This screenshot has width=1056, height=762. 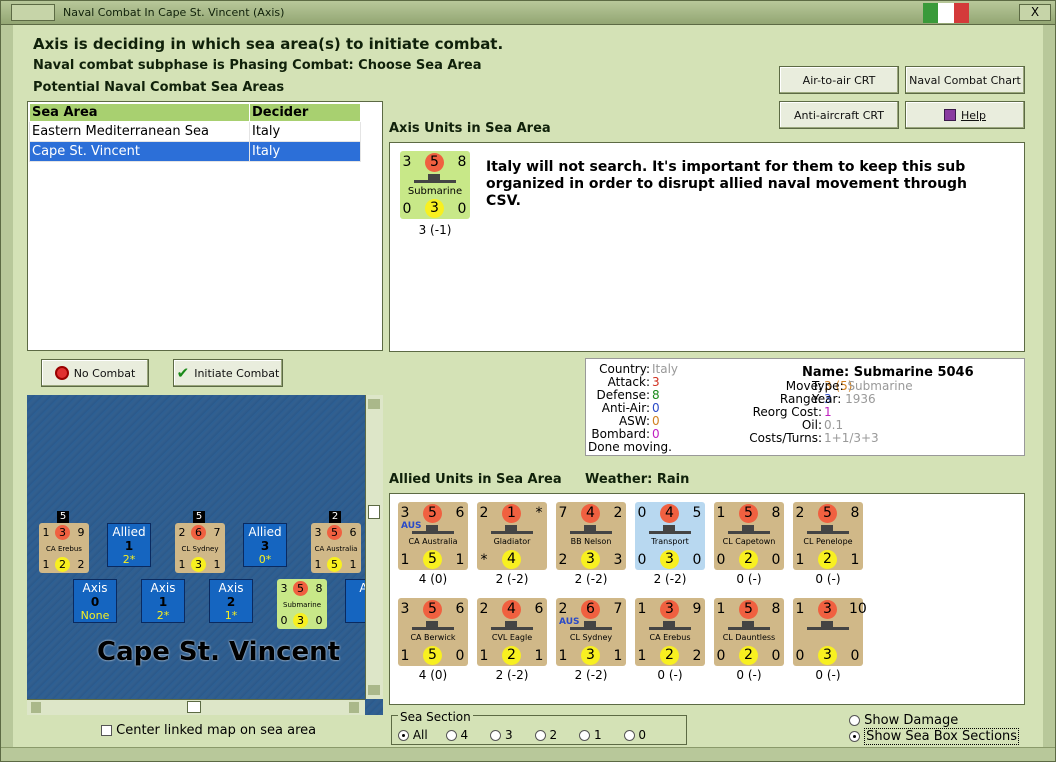 I want to click on cell-area: Eastern Mediterranean Sea, so click(x=139, y=131).